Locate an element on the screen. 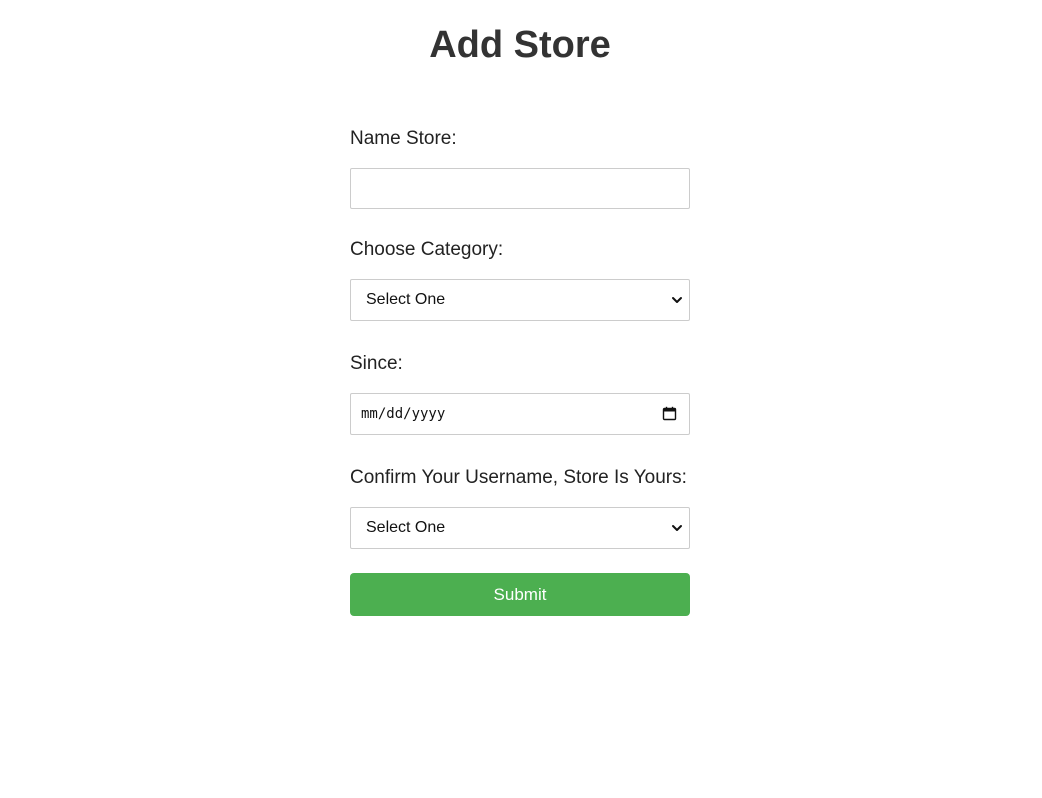 The height and width of the screenshot is (798, 1042). calendar-icon is located at coordinates (669, 413).